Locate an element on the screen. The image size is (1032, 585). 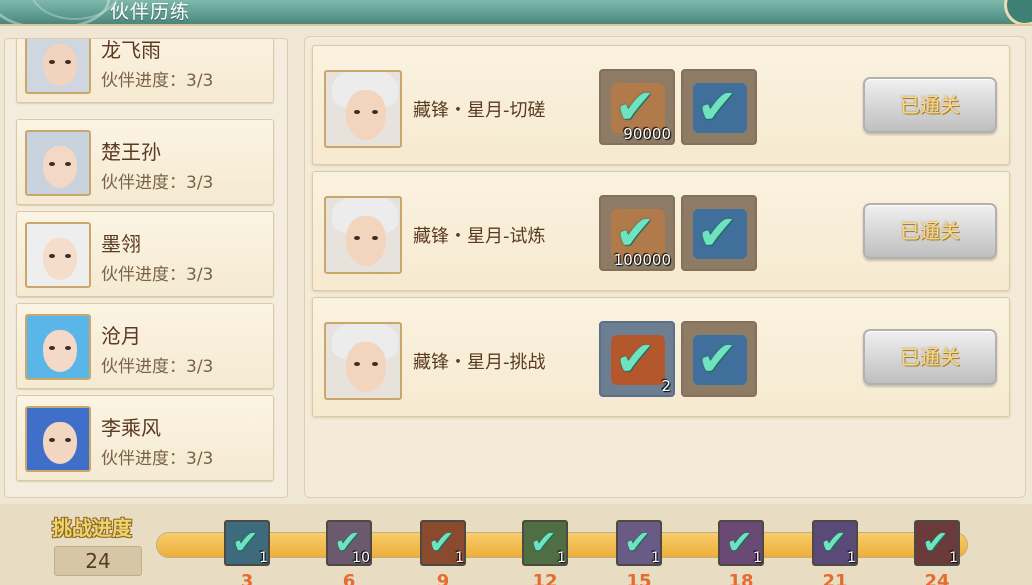
partner-card: 沧月伙伴进度：3/3 is located at coordinates (145, 346).